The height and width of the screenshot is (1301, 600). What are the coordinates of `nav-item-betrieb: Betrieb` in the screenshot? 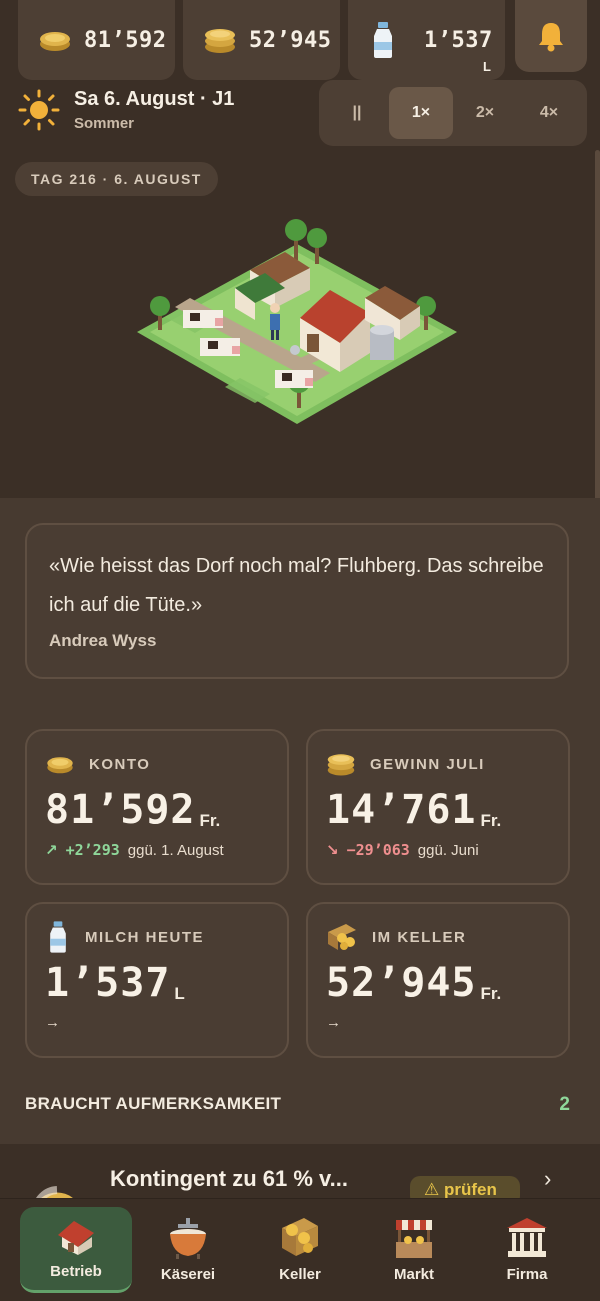 It's located at (76, 1250).